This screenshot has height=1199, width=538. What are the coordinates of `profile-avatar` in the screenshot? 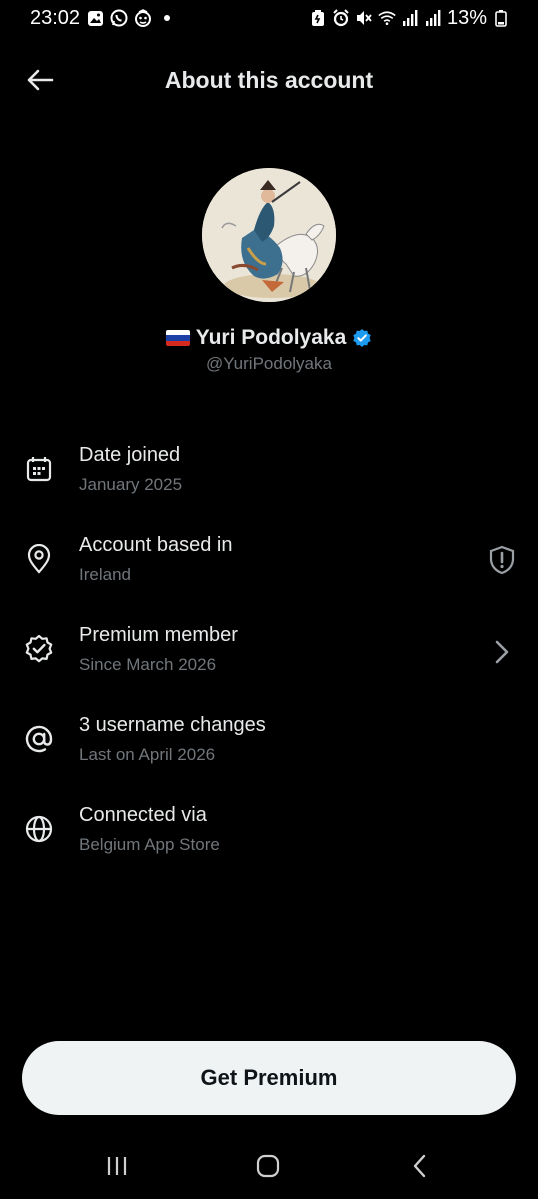 It's located at (269, 235).